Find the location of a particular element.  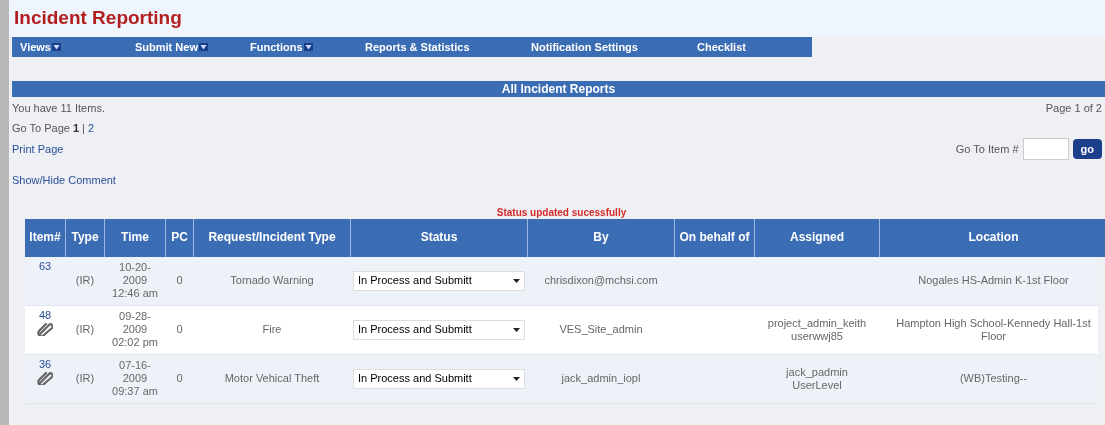

page-title: Incident Reporting is located at coordinates (98, 18).